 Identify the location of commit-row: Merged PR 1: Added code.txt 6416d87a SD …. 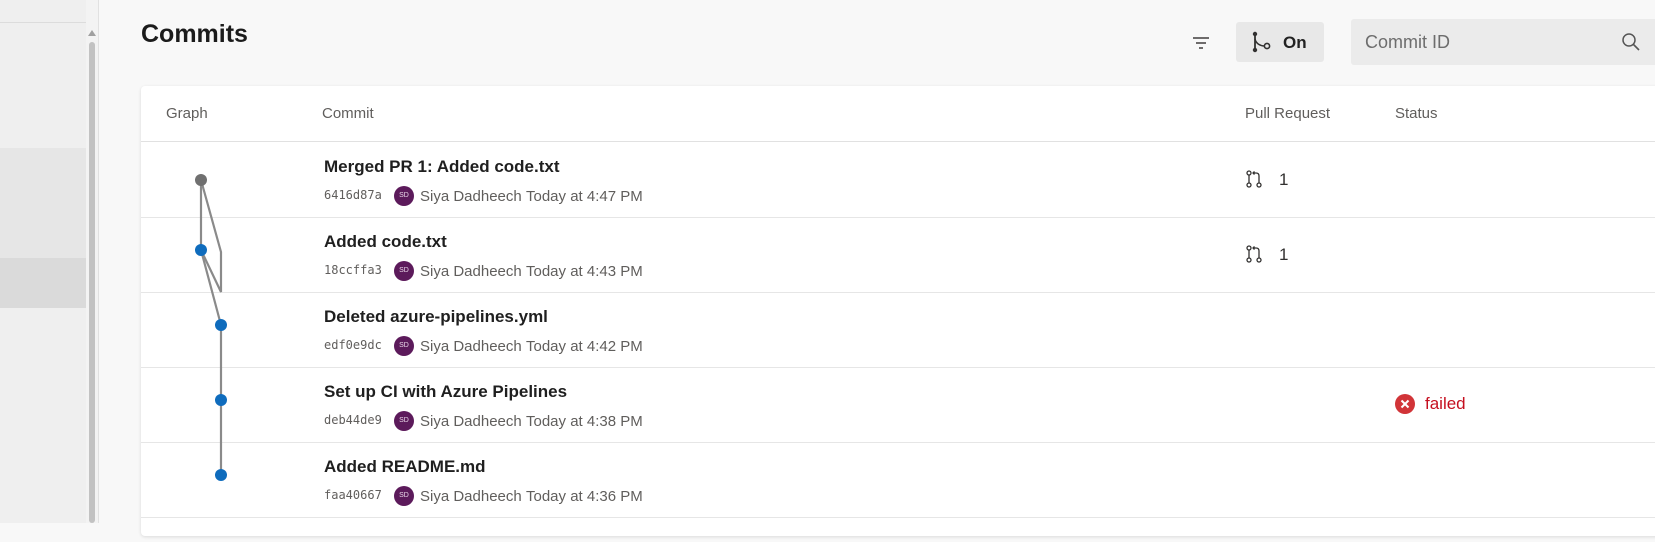
(898, 180).